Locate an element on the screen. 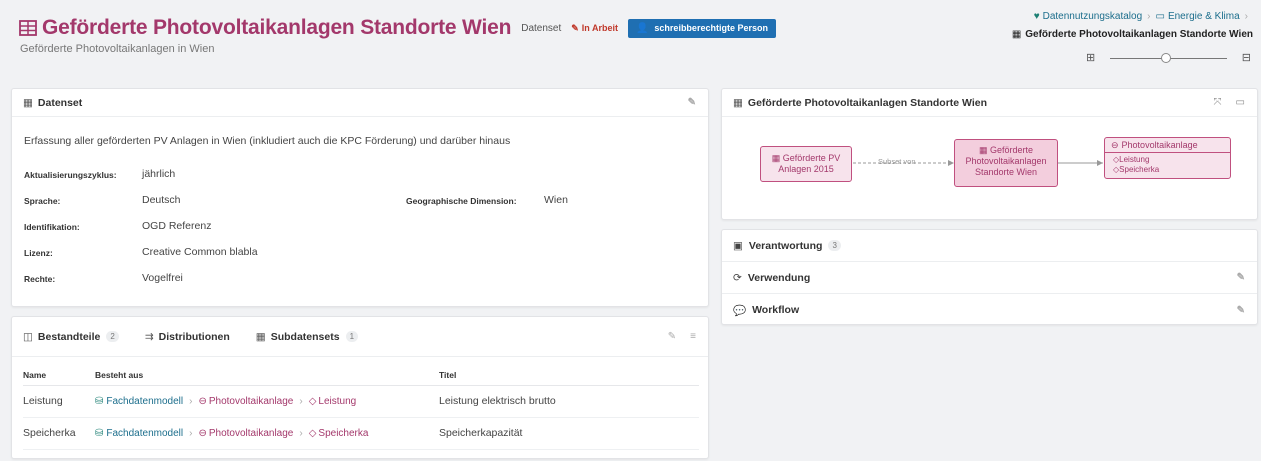  zoom-slider: ⊞ ⊟ is located at coordinates (1168, 58).